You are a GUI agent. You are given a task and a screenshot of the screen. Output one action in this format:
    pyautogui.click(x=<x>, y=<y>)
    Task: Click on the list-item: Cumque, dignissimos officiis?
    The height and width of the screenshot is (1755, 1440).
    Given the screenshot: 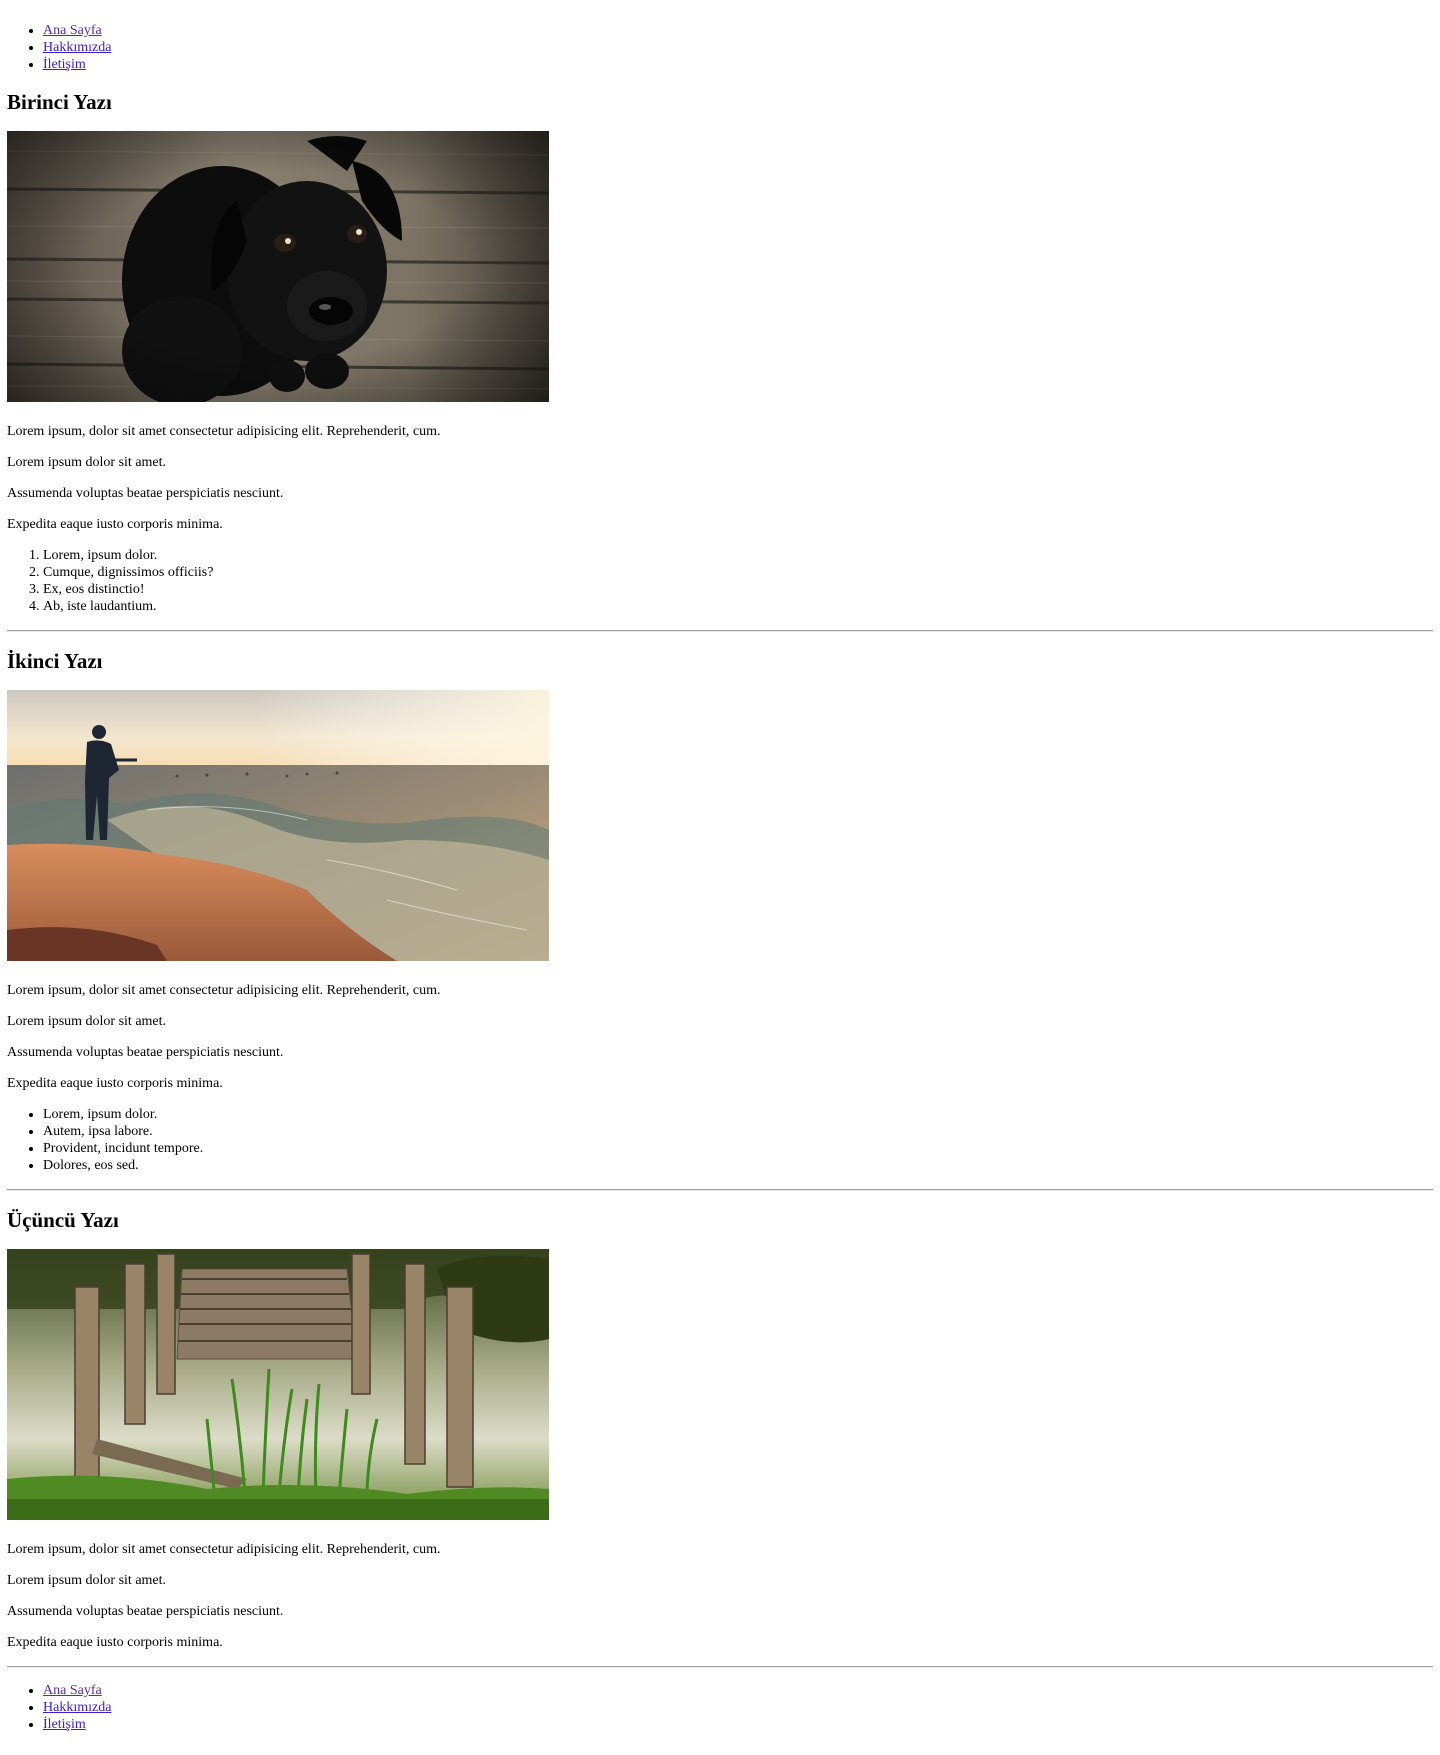 What is the action you would take?
    pyautogui.click(x=738, y=572)
    